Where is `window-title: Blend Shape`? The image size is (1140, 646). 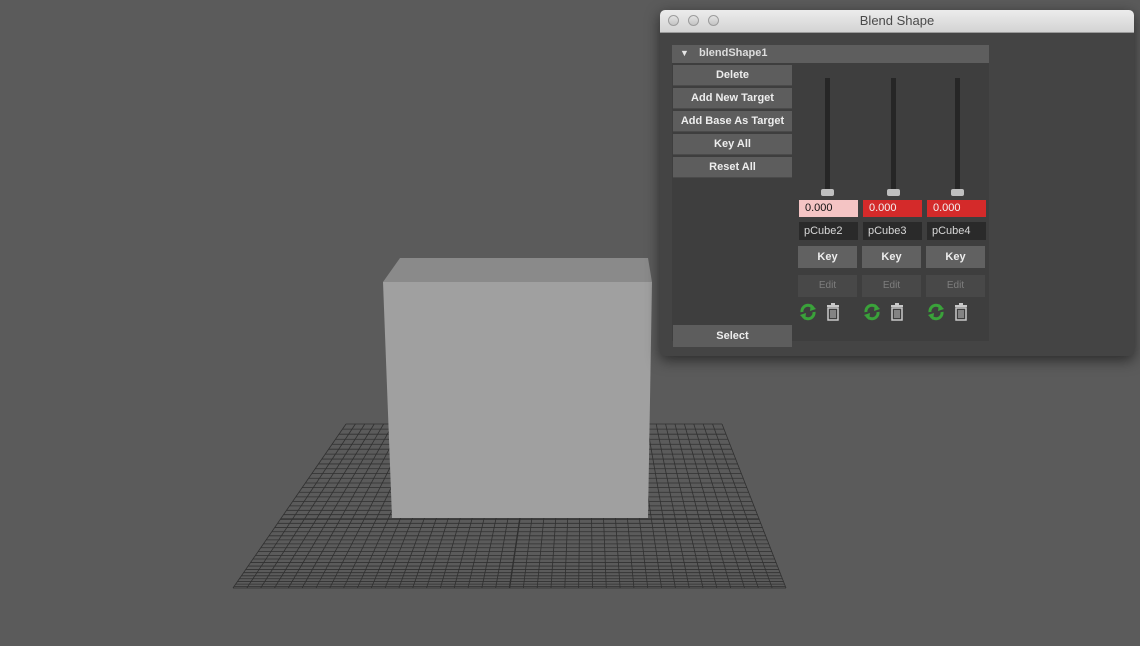
window-title: Blend Shape is located at coordinates (897, 20).